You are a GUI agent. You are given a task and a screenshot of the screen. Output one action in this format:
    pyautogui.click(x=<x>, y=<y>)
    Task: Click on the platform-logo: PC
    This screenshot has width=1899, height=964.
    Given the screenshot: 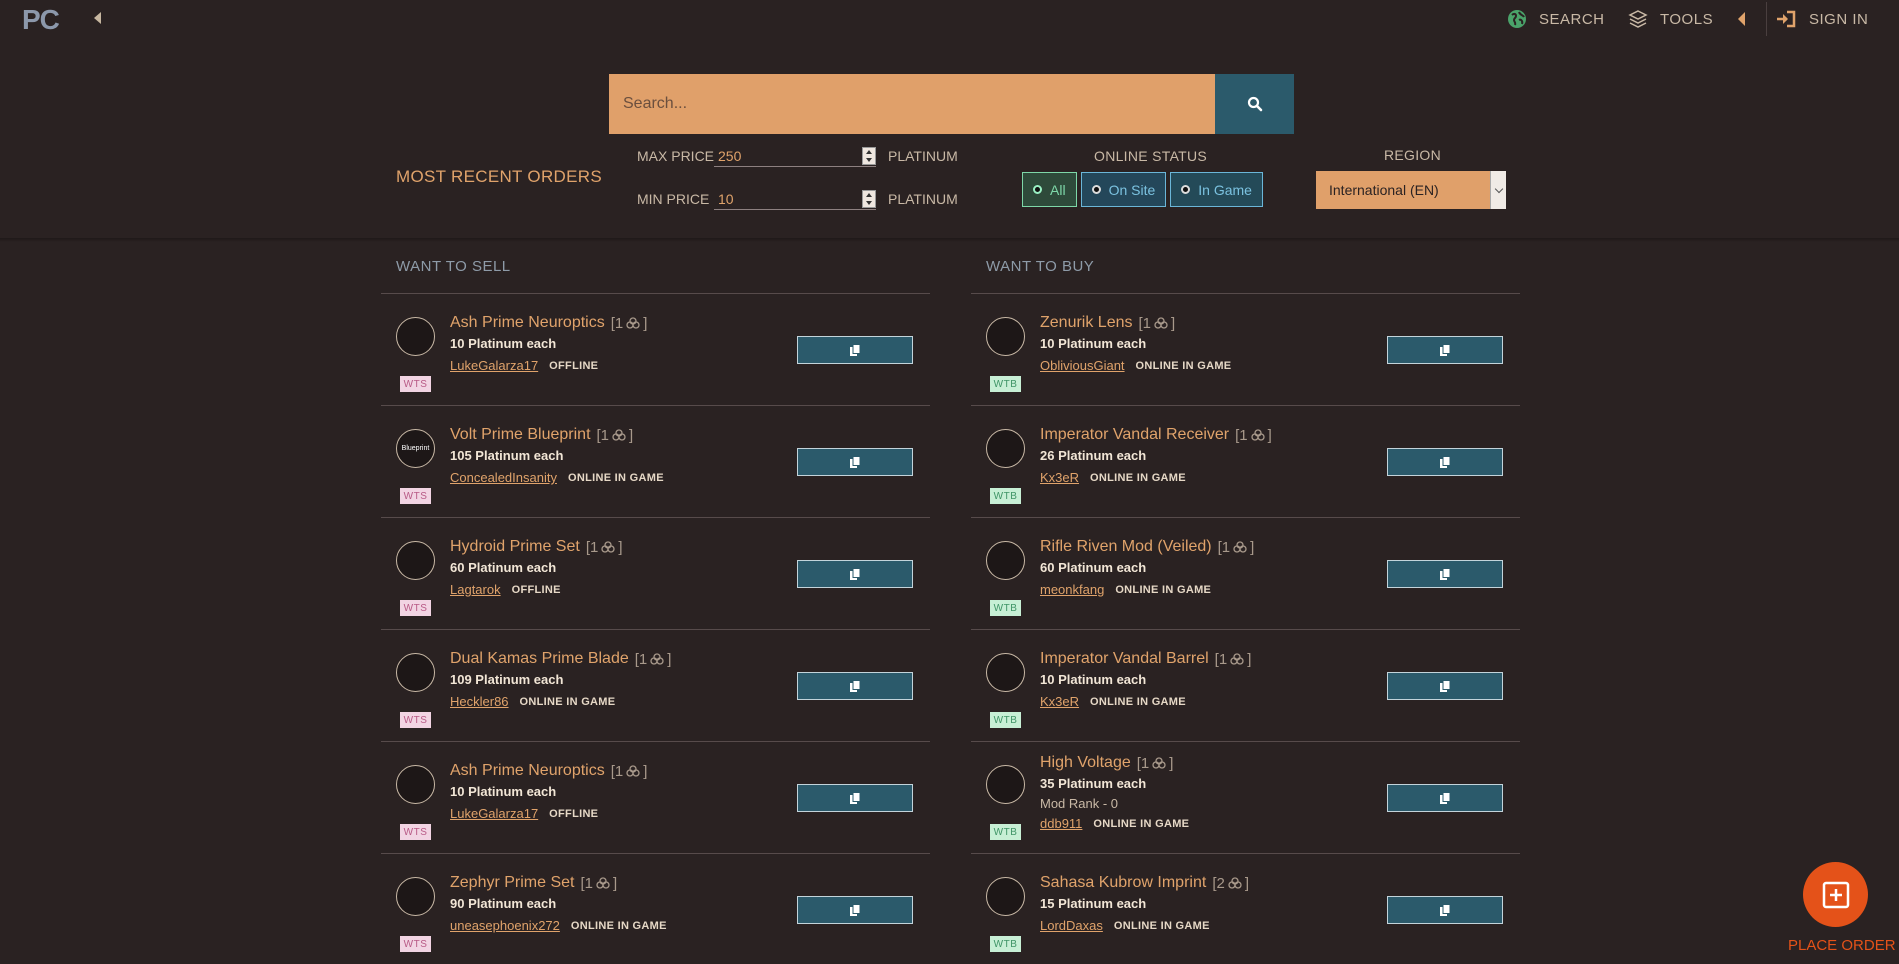 What is the action you would take?
    pyautogui.click(x=41, y=20)
    